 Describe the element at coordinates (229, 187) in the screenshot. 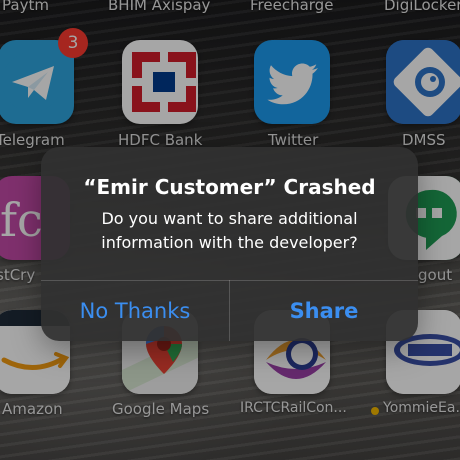

I see `alert-title: “Emir Customer” Crashed` at that location.